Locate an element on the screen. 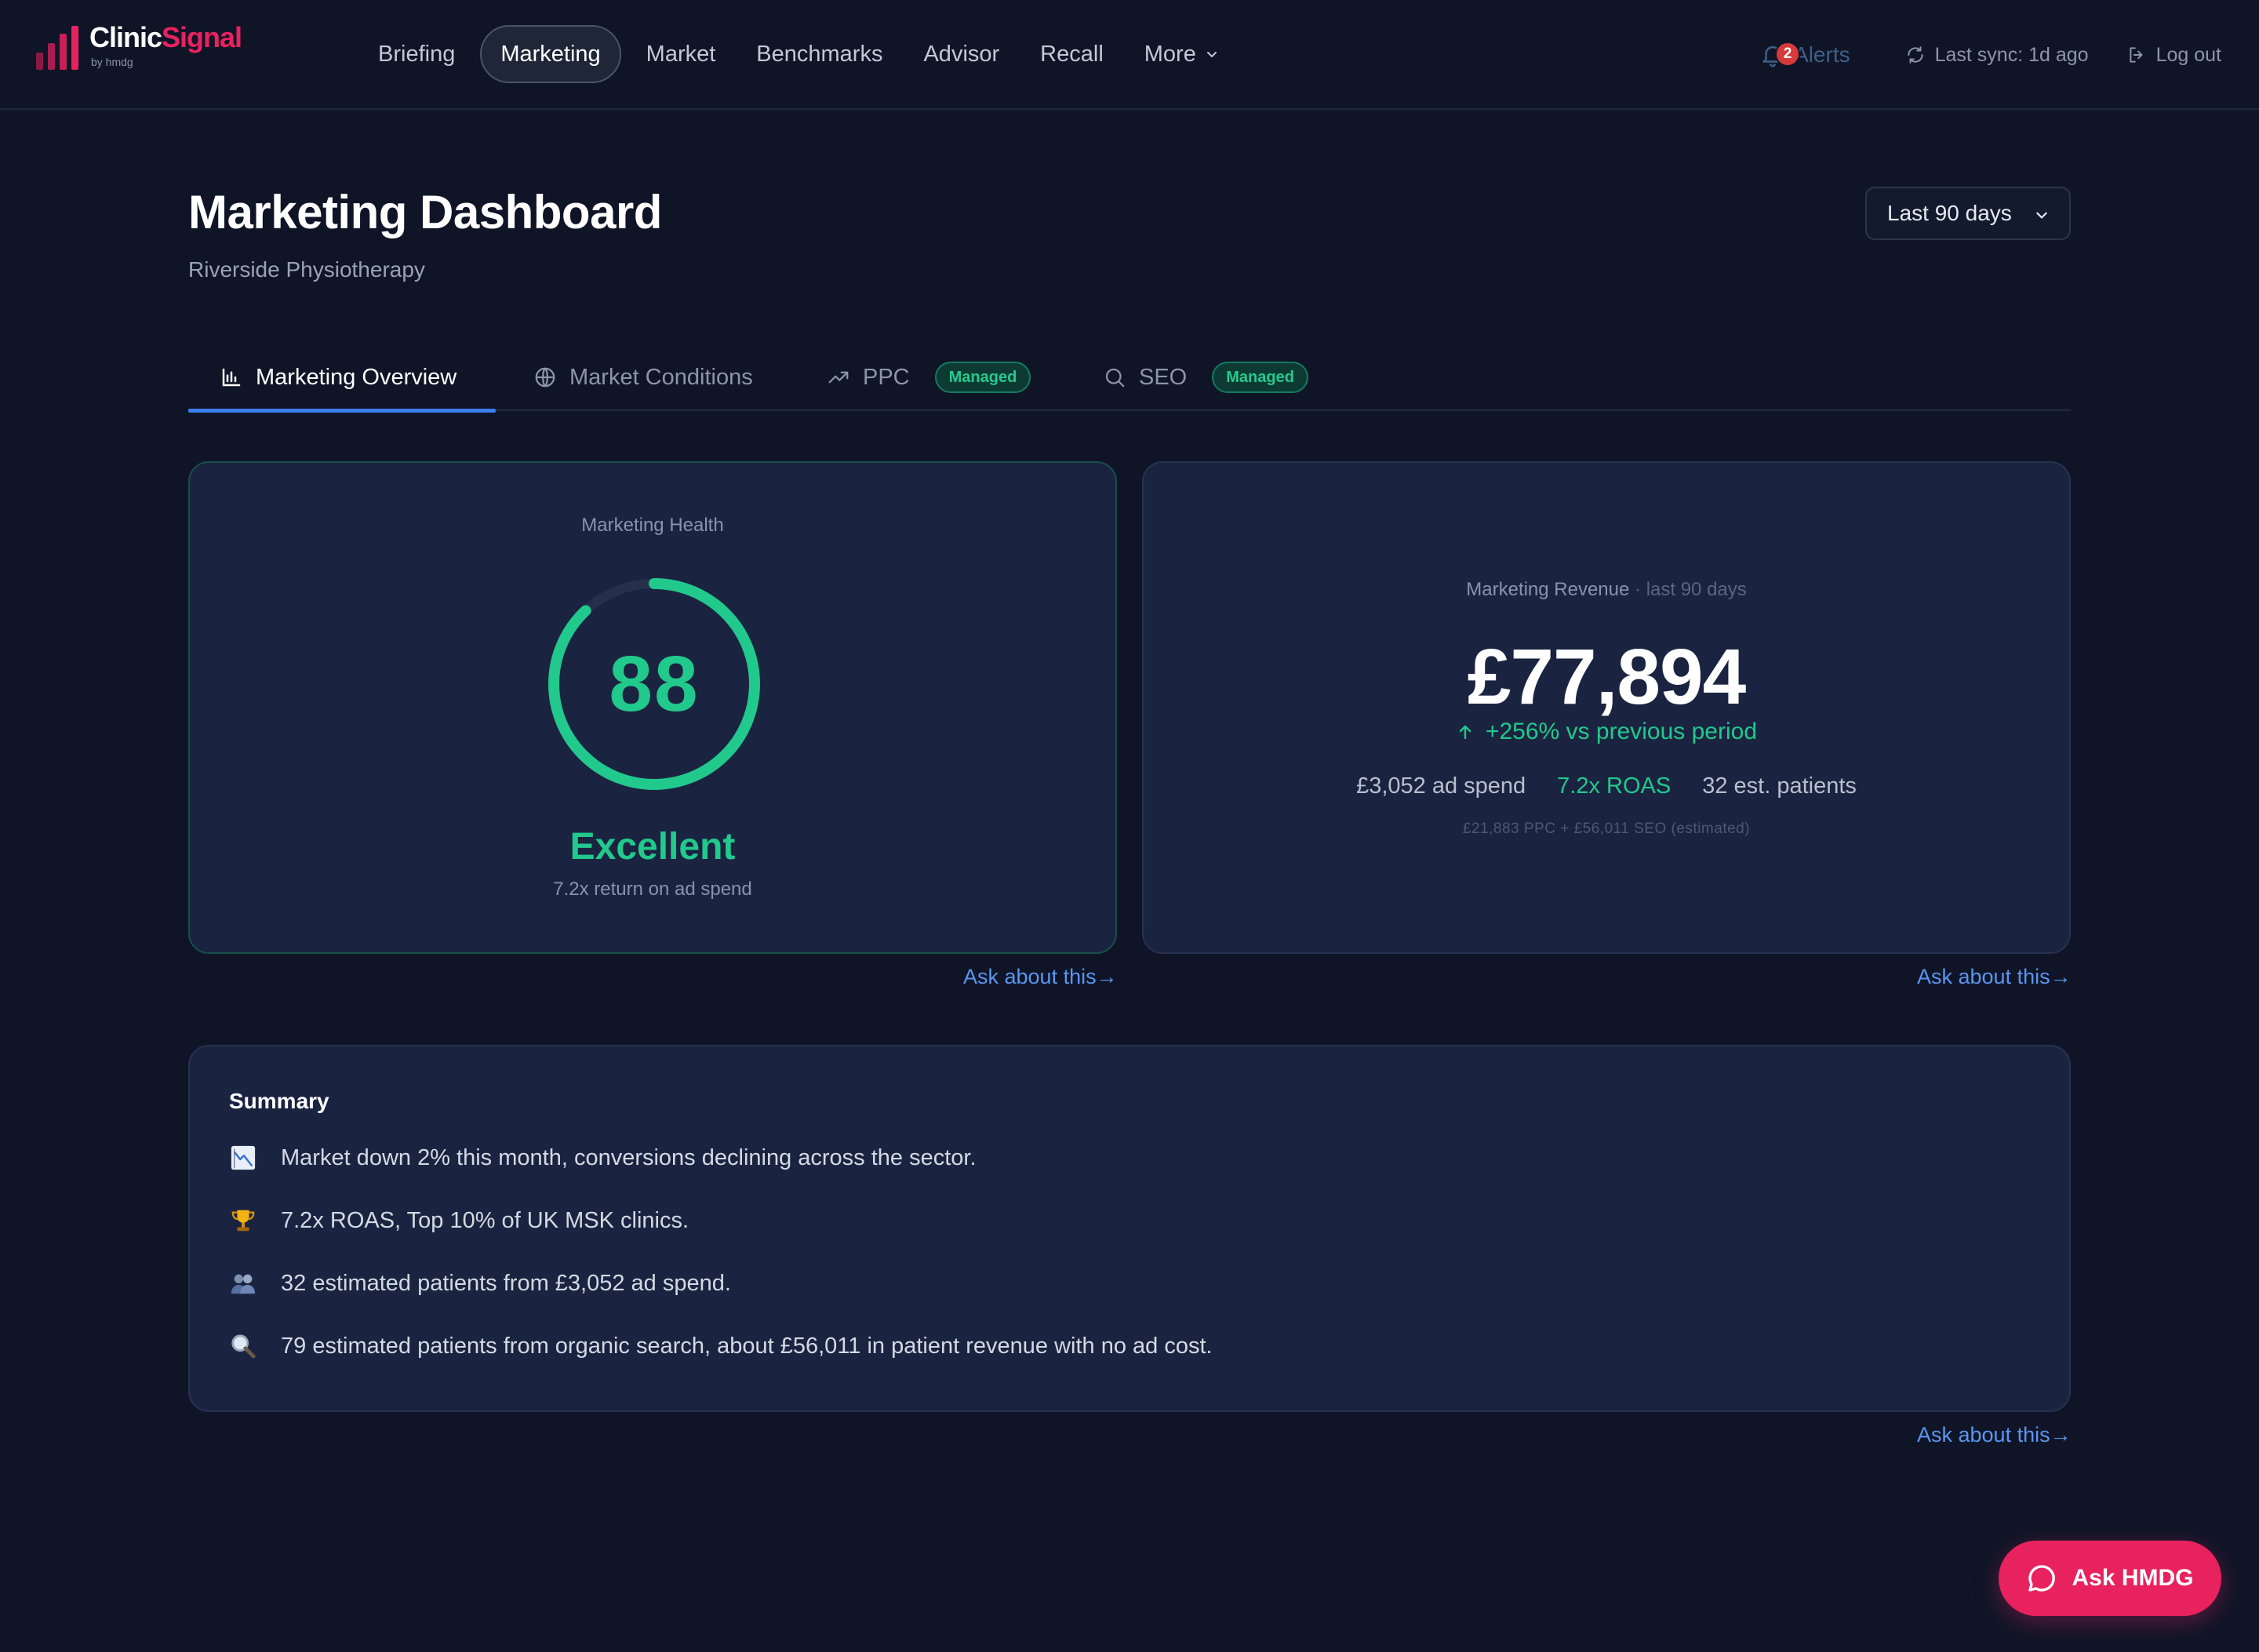  ask-about-health-link: Ask about this→ is located at coordinates (1040, 977).